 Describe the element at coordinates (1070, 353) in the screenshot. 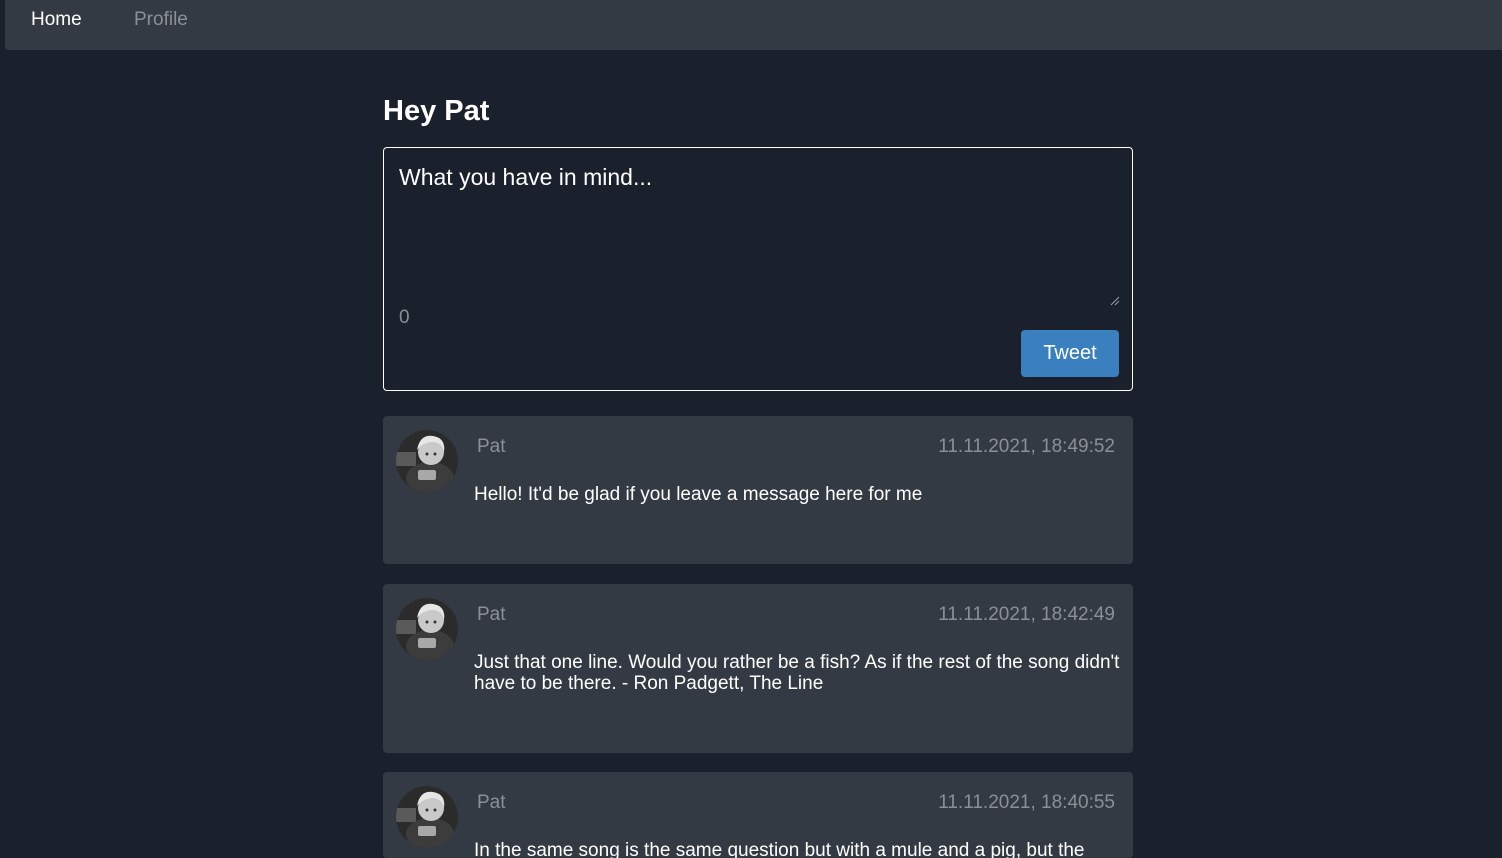

I see `tweet-button: Tweet` at that location.